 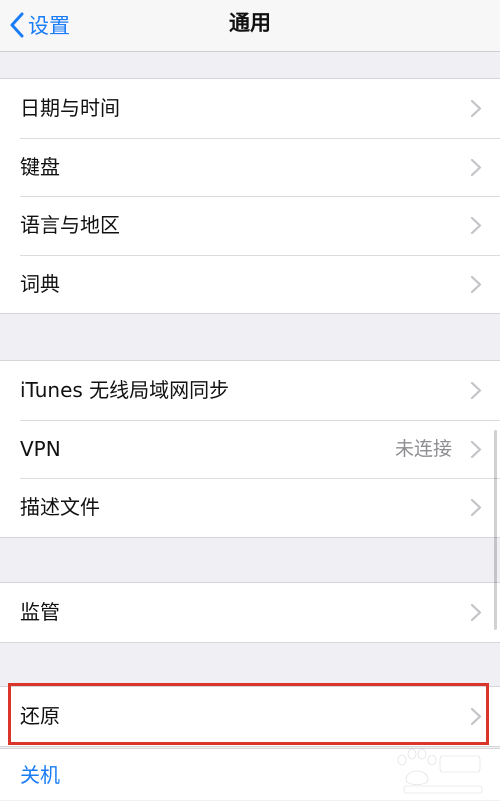 I want to click on row-keyboard: 键盘, so click(x=250, y=167).